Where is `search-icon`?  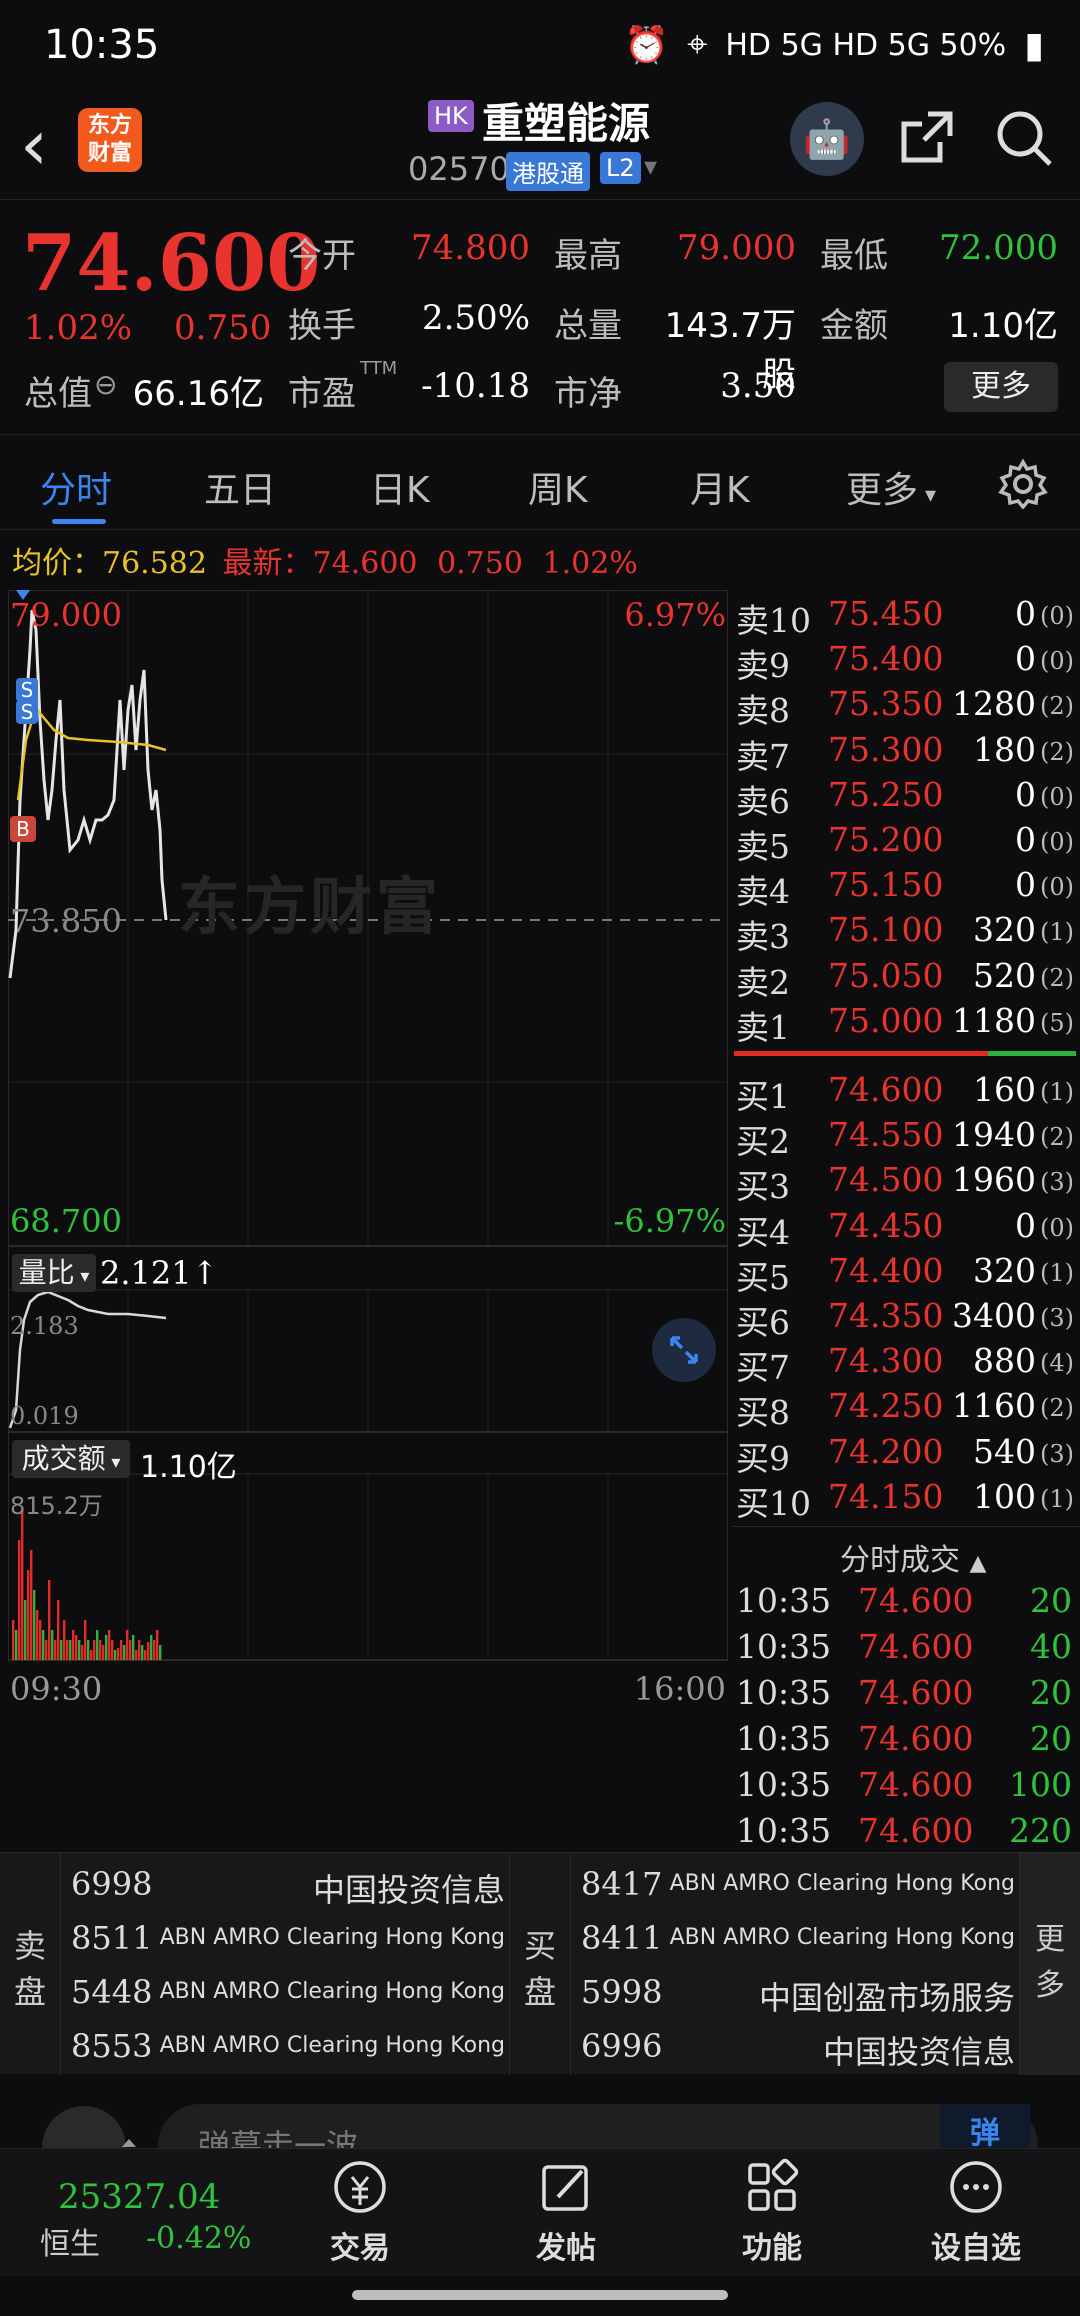 search-icon is located at coordinates (1024, 138).